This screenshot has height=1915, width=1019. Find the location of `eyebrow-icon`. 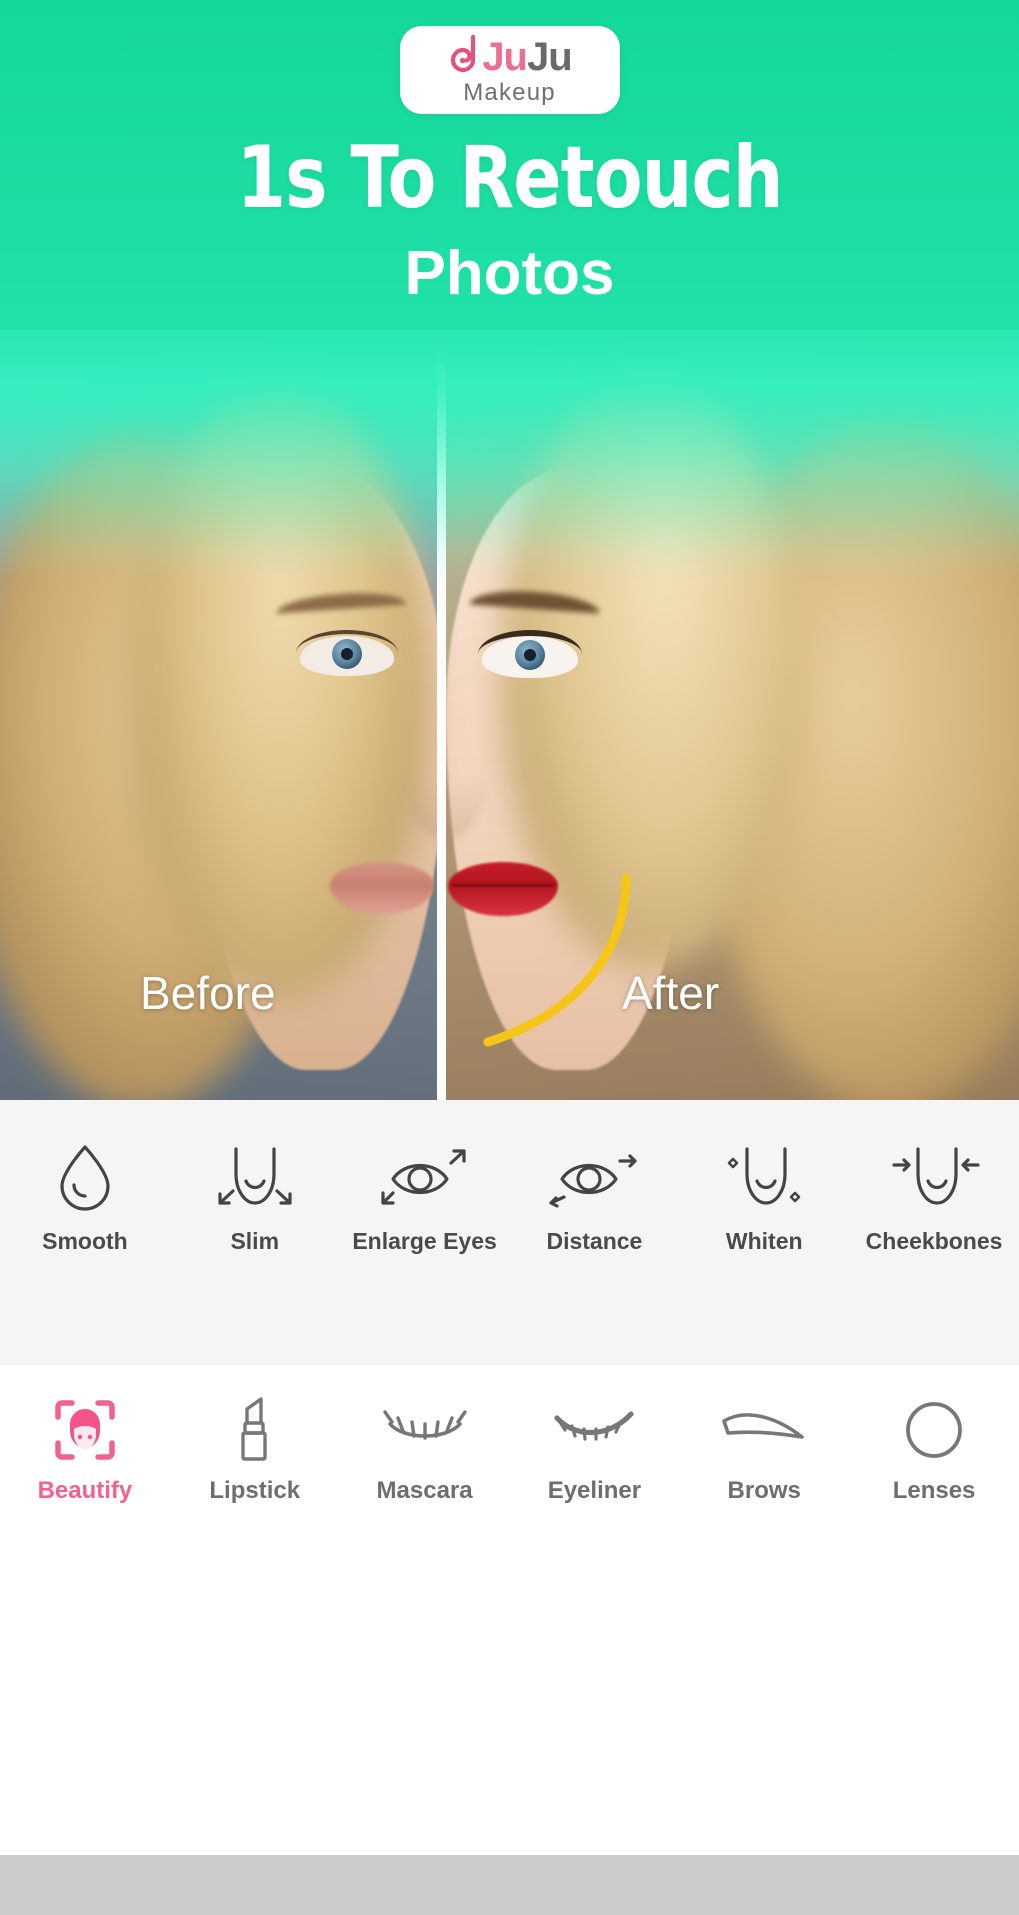

eyebrow-icon is located at coordinates (764, 1430).